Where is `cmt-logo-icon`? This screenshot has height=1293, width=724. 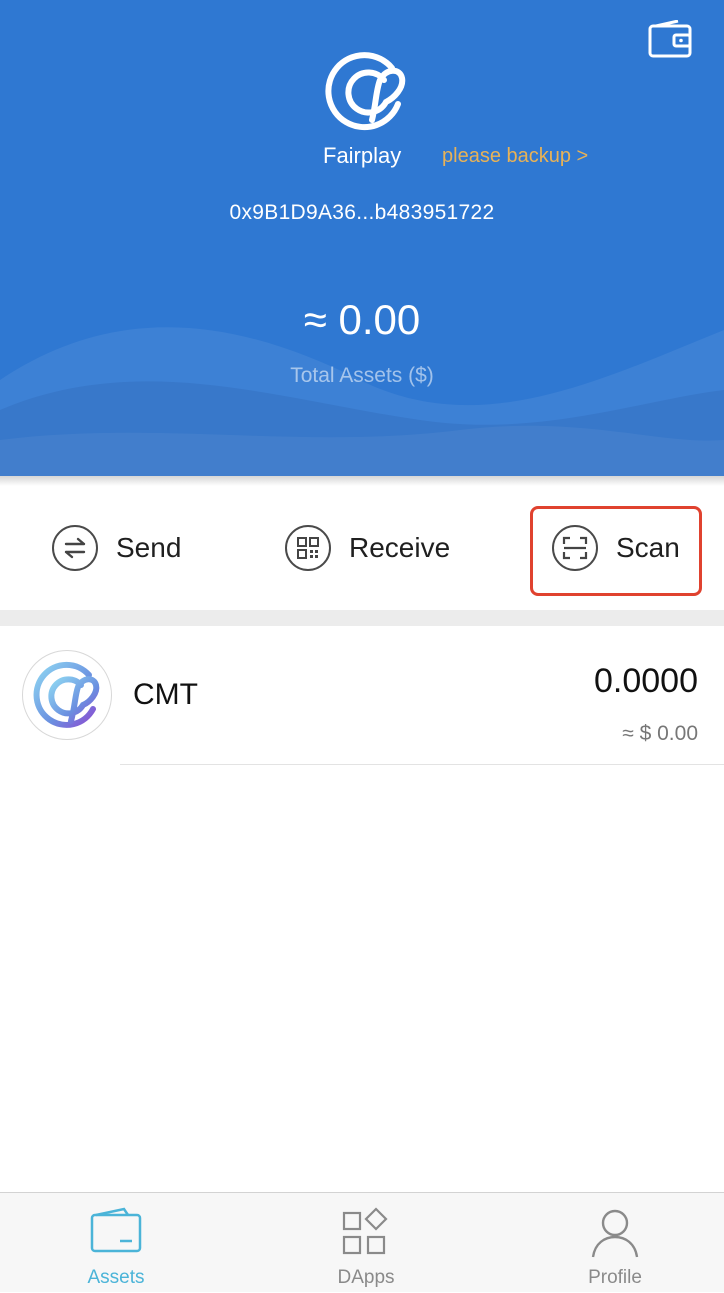 cmt-logo-icon is located at coordinates (367, 91).